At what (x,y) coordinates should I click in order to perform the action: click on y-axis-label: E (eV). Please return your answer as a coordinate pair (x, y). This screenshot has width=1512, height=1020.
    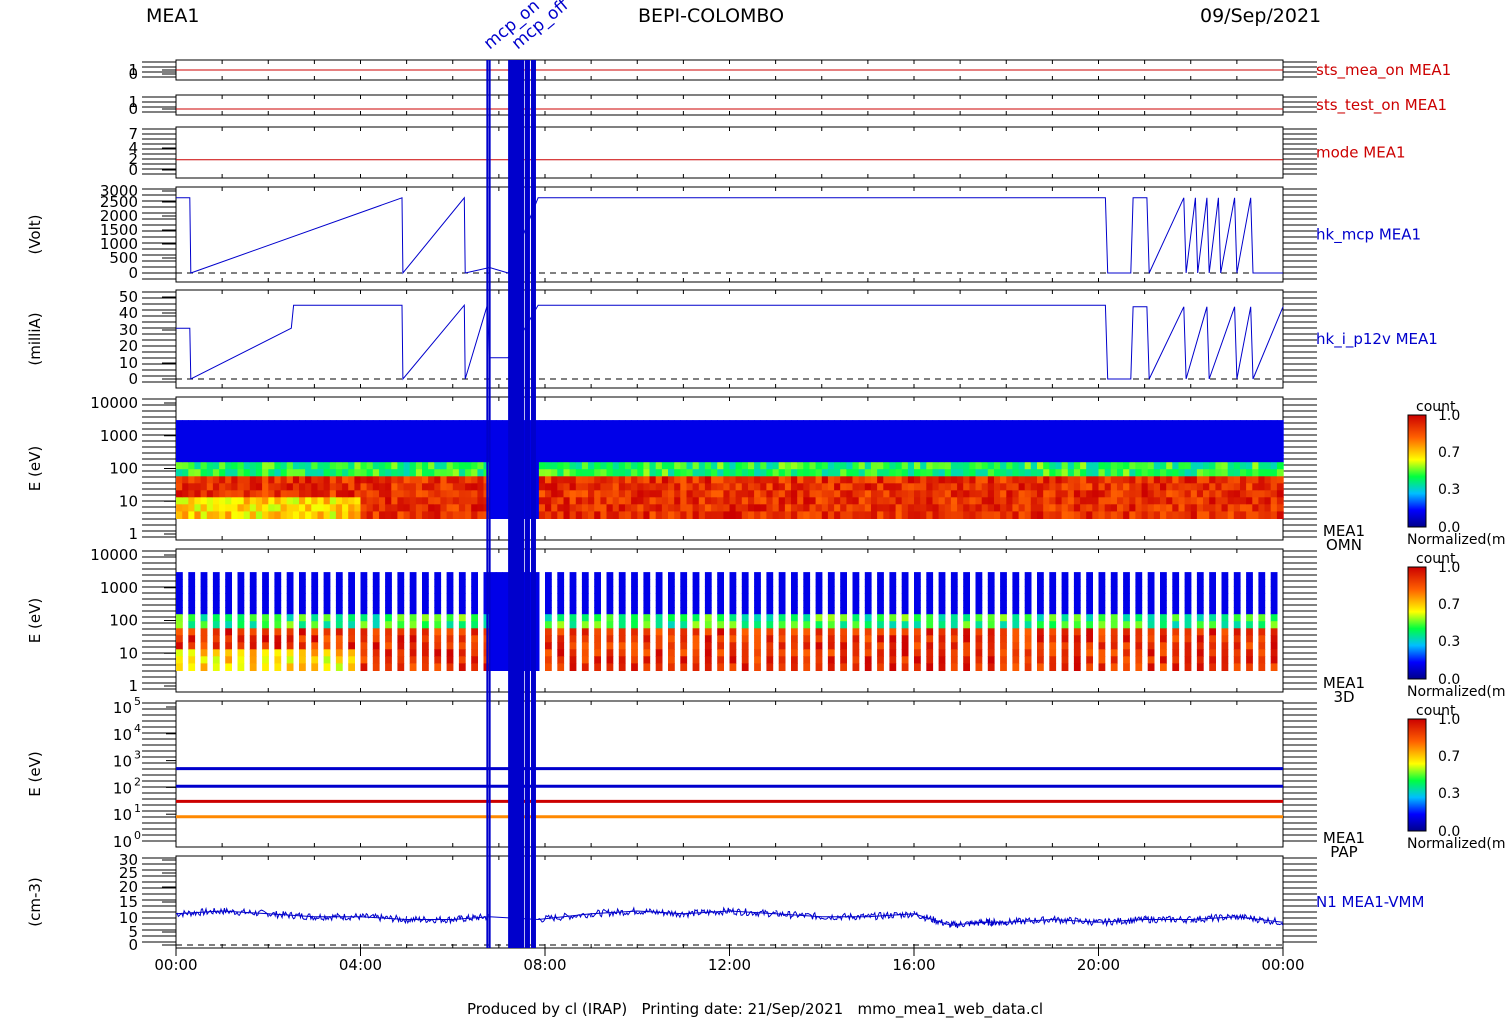
    Looking at the image, I should click on (35, 468).